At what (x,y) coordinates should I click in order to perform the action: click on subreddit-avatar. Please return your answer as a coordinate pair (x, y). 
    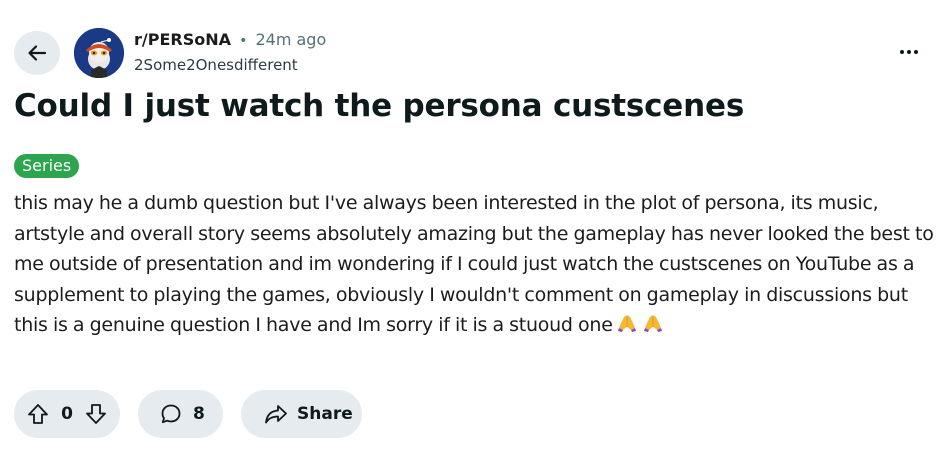
    Looking at the image, I should click on (99, 53).